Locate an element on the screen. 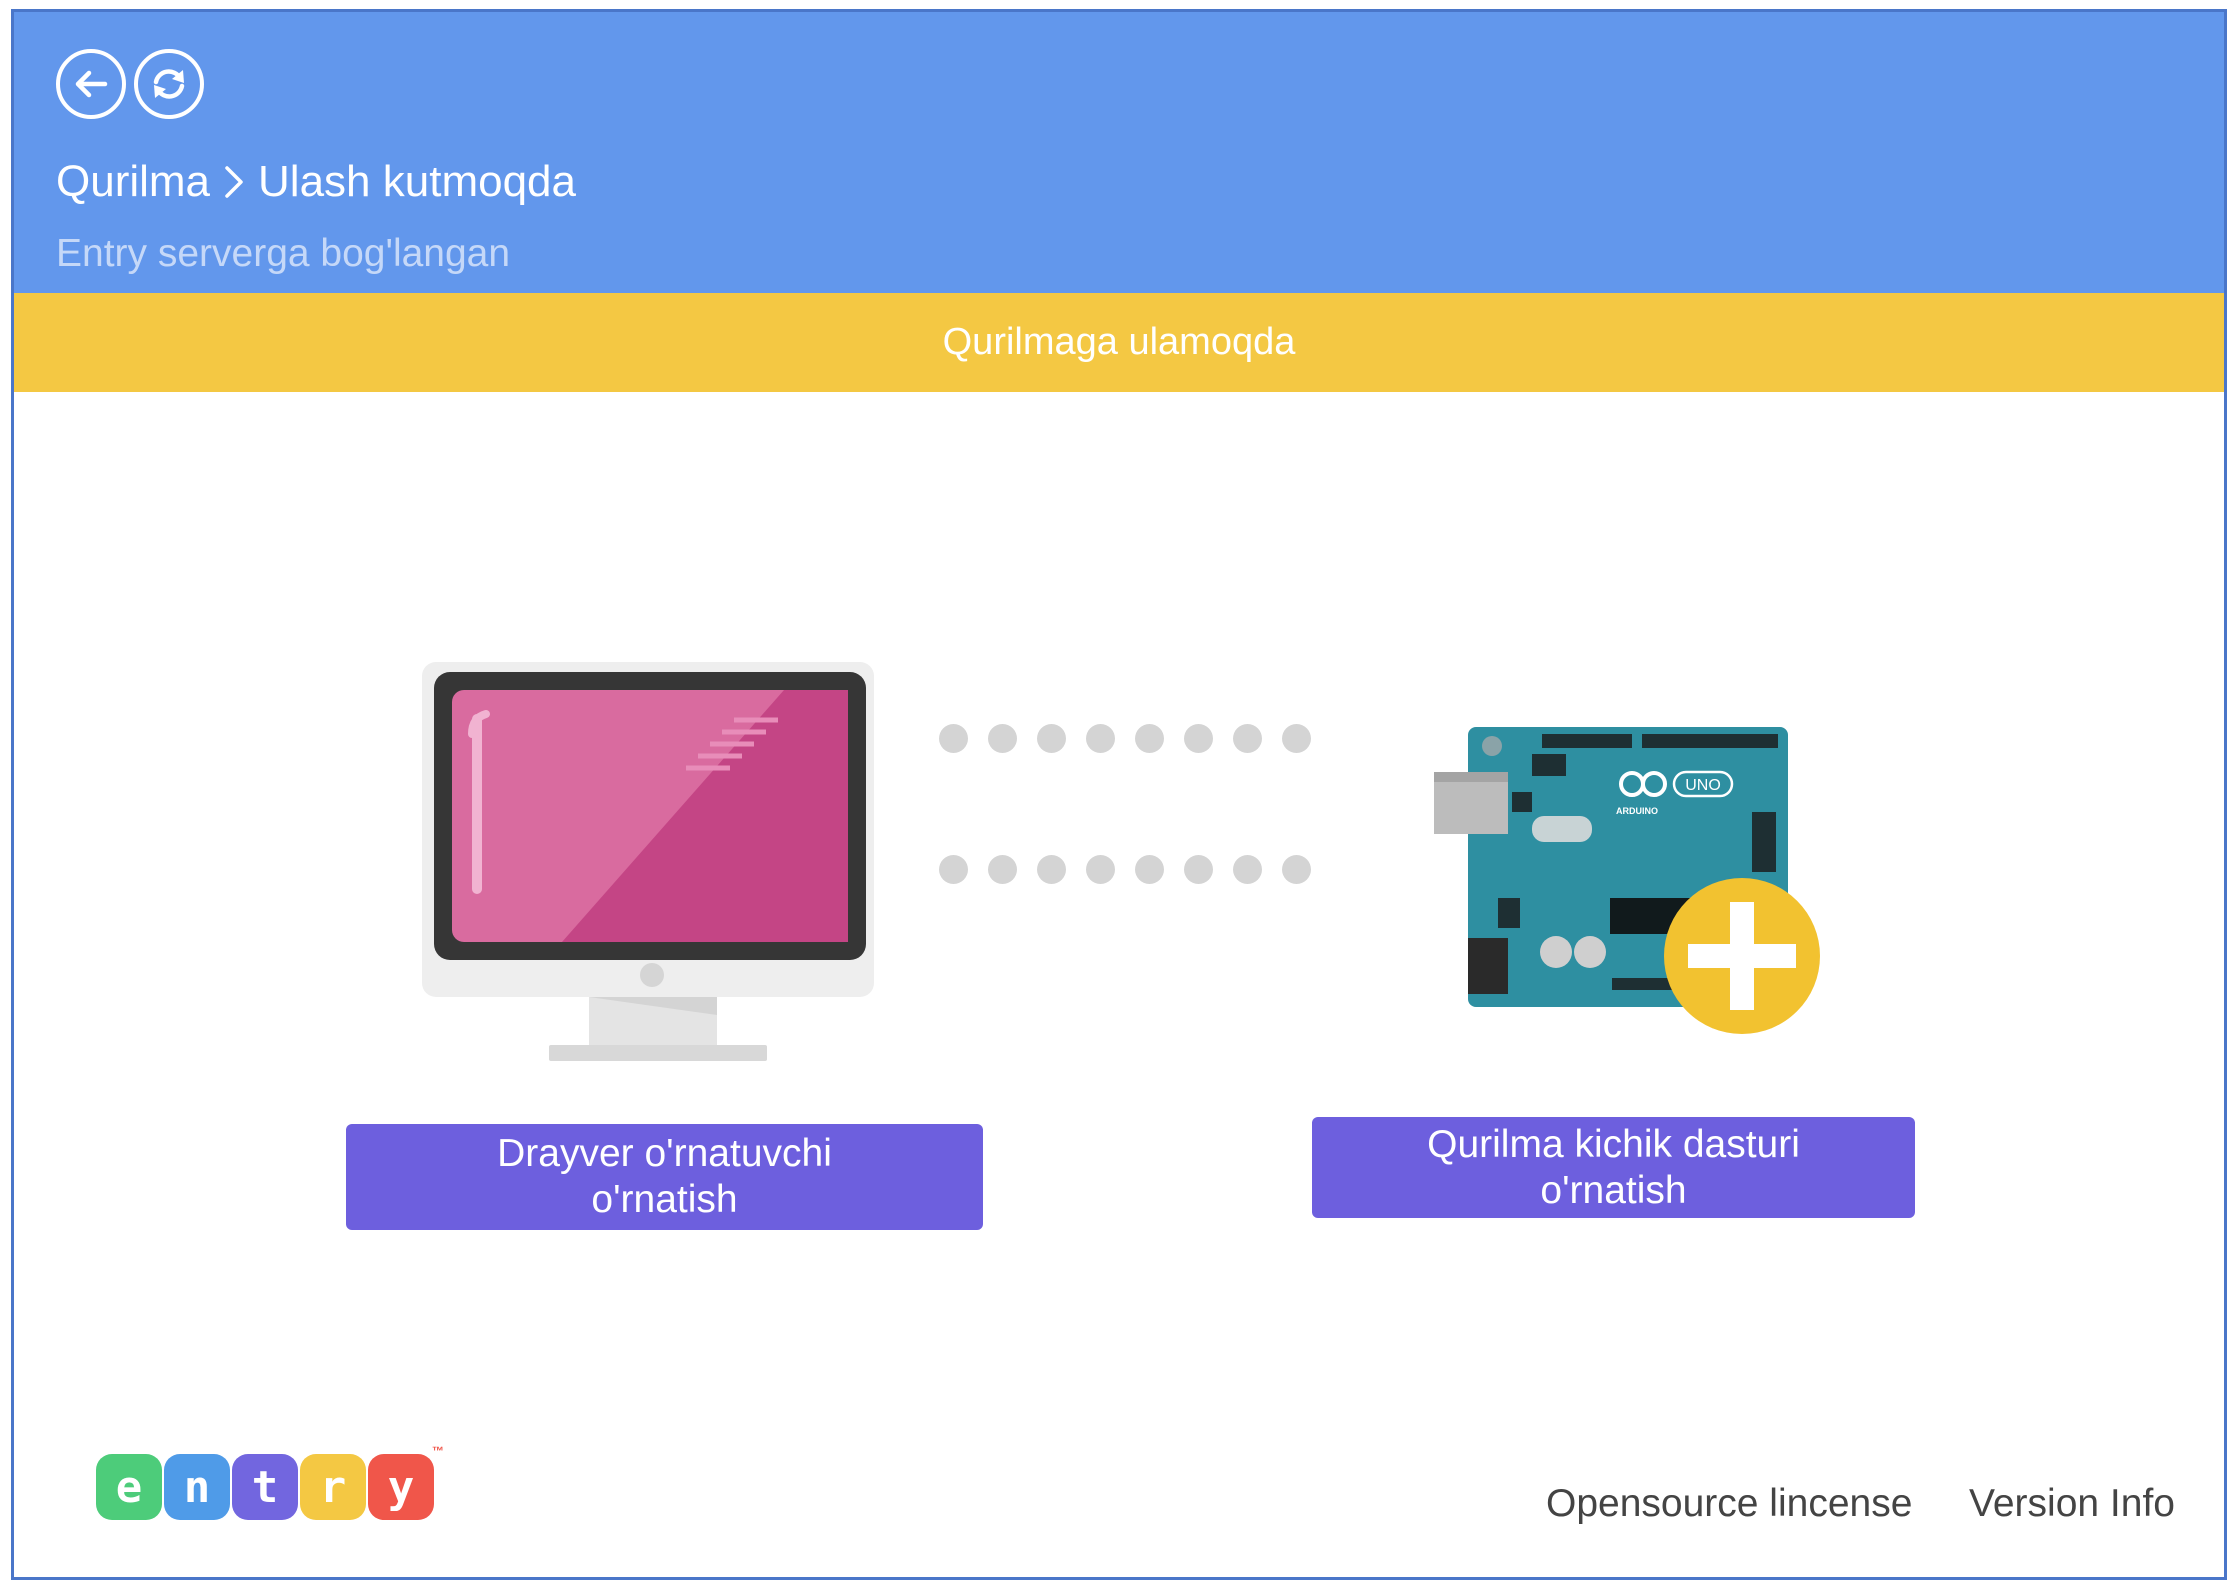  entry-logo: e n t r y ™ is located at coordinates (270, 1484).